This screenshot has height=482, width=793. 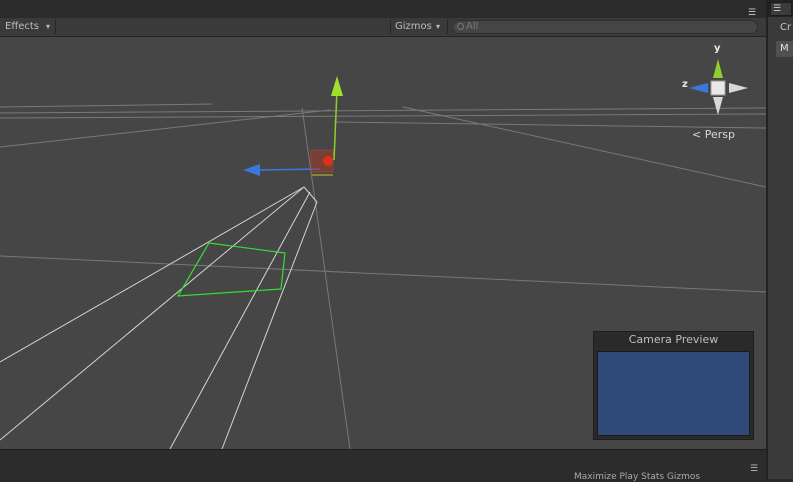 I want to click on bottom-panel-menu-icon: ☰, so click(x=754, y=469).